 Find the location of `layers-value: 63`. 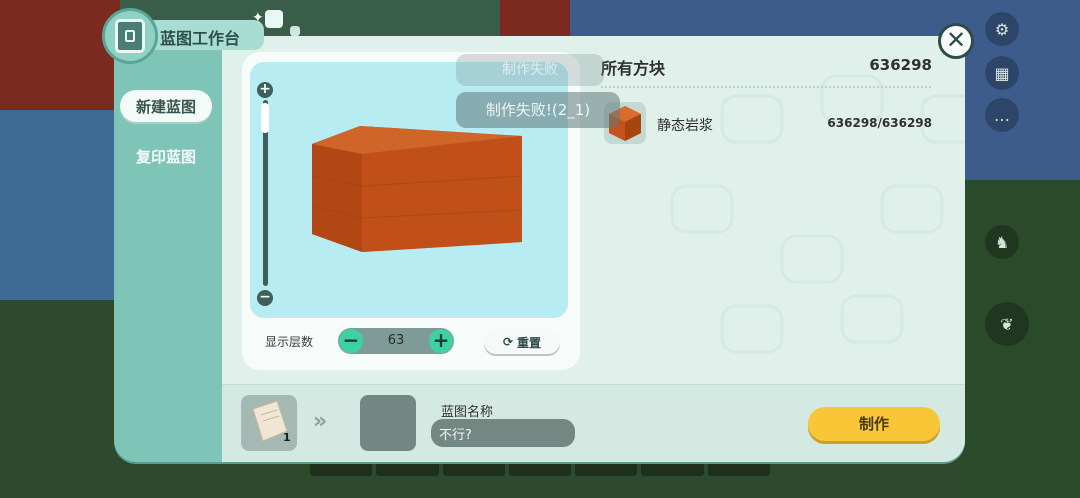

layers-value: 63 is located at coordinates (396, 340).